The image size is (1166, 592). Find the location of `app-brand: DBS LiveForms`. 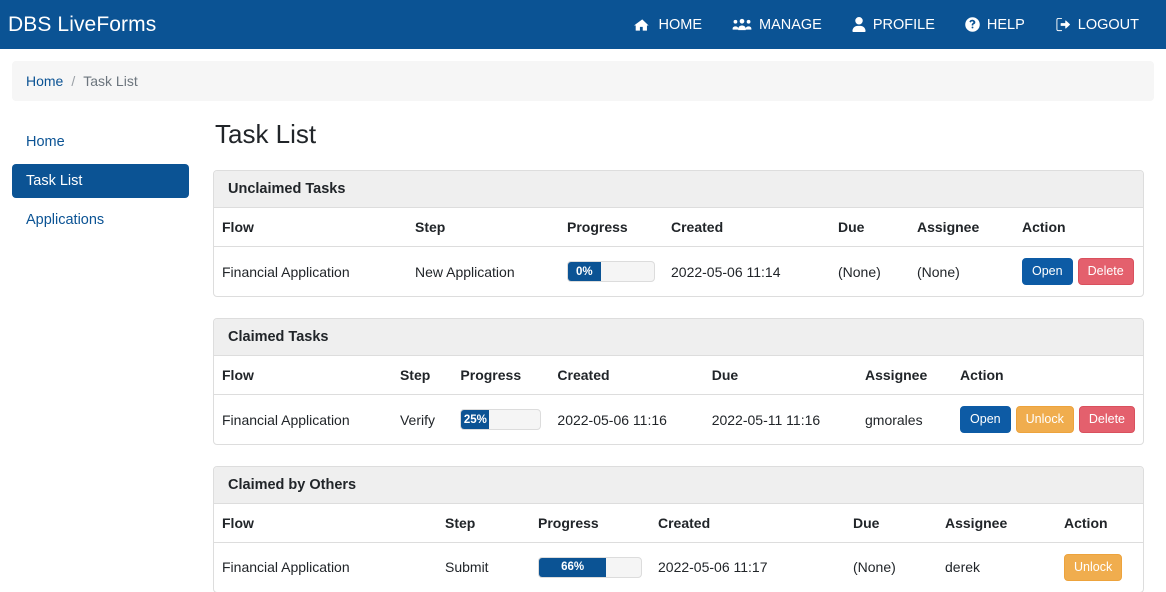

app-brand: DBS LiveForms is located at coordinates (78, 25).